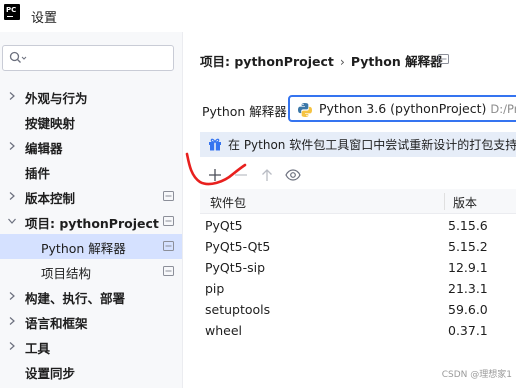 The width and height of the screenshot is (516, 388). Describe the element at coordinates (247, 111) in the screenshot. I see `interpreter-label: Python 解释器:` at that location.